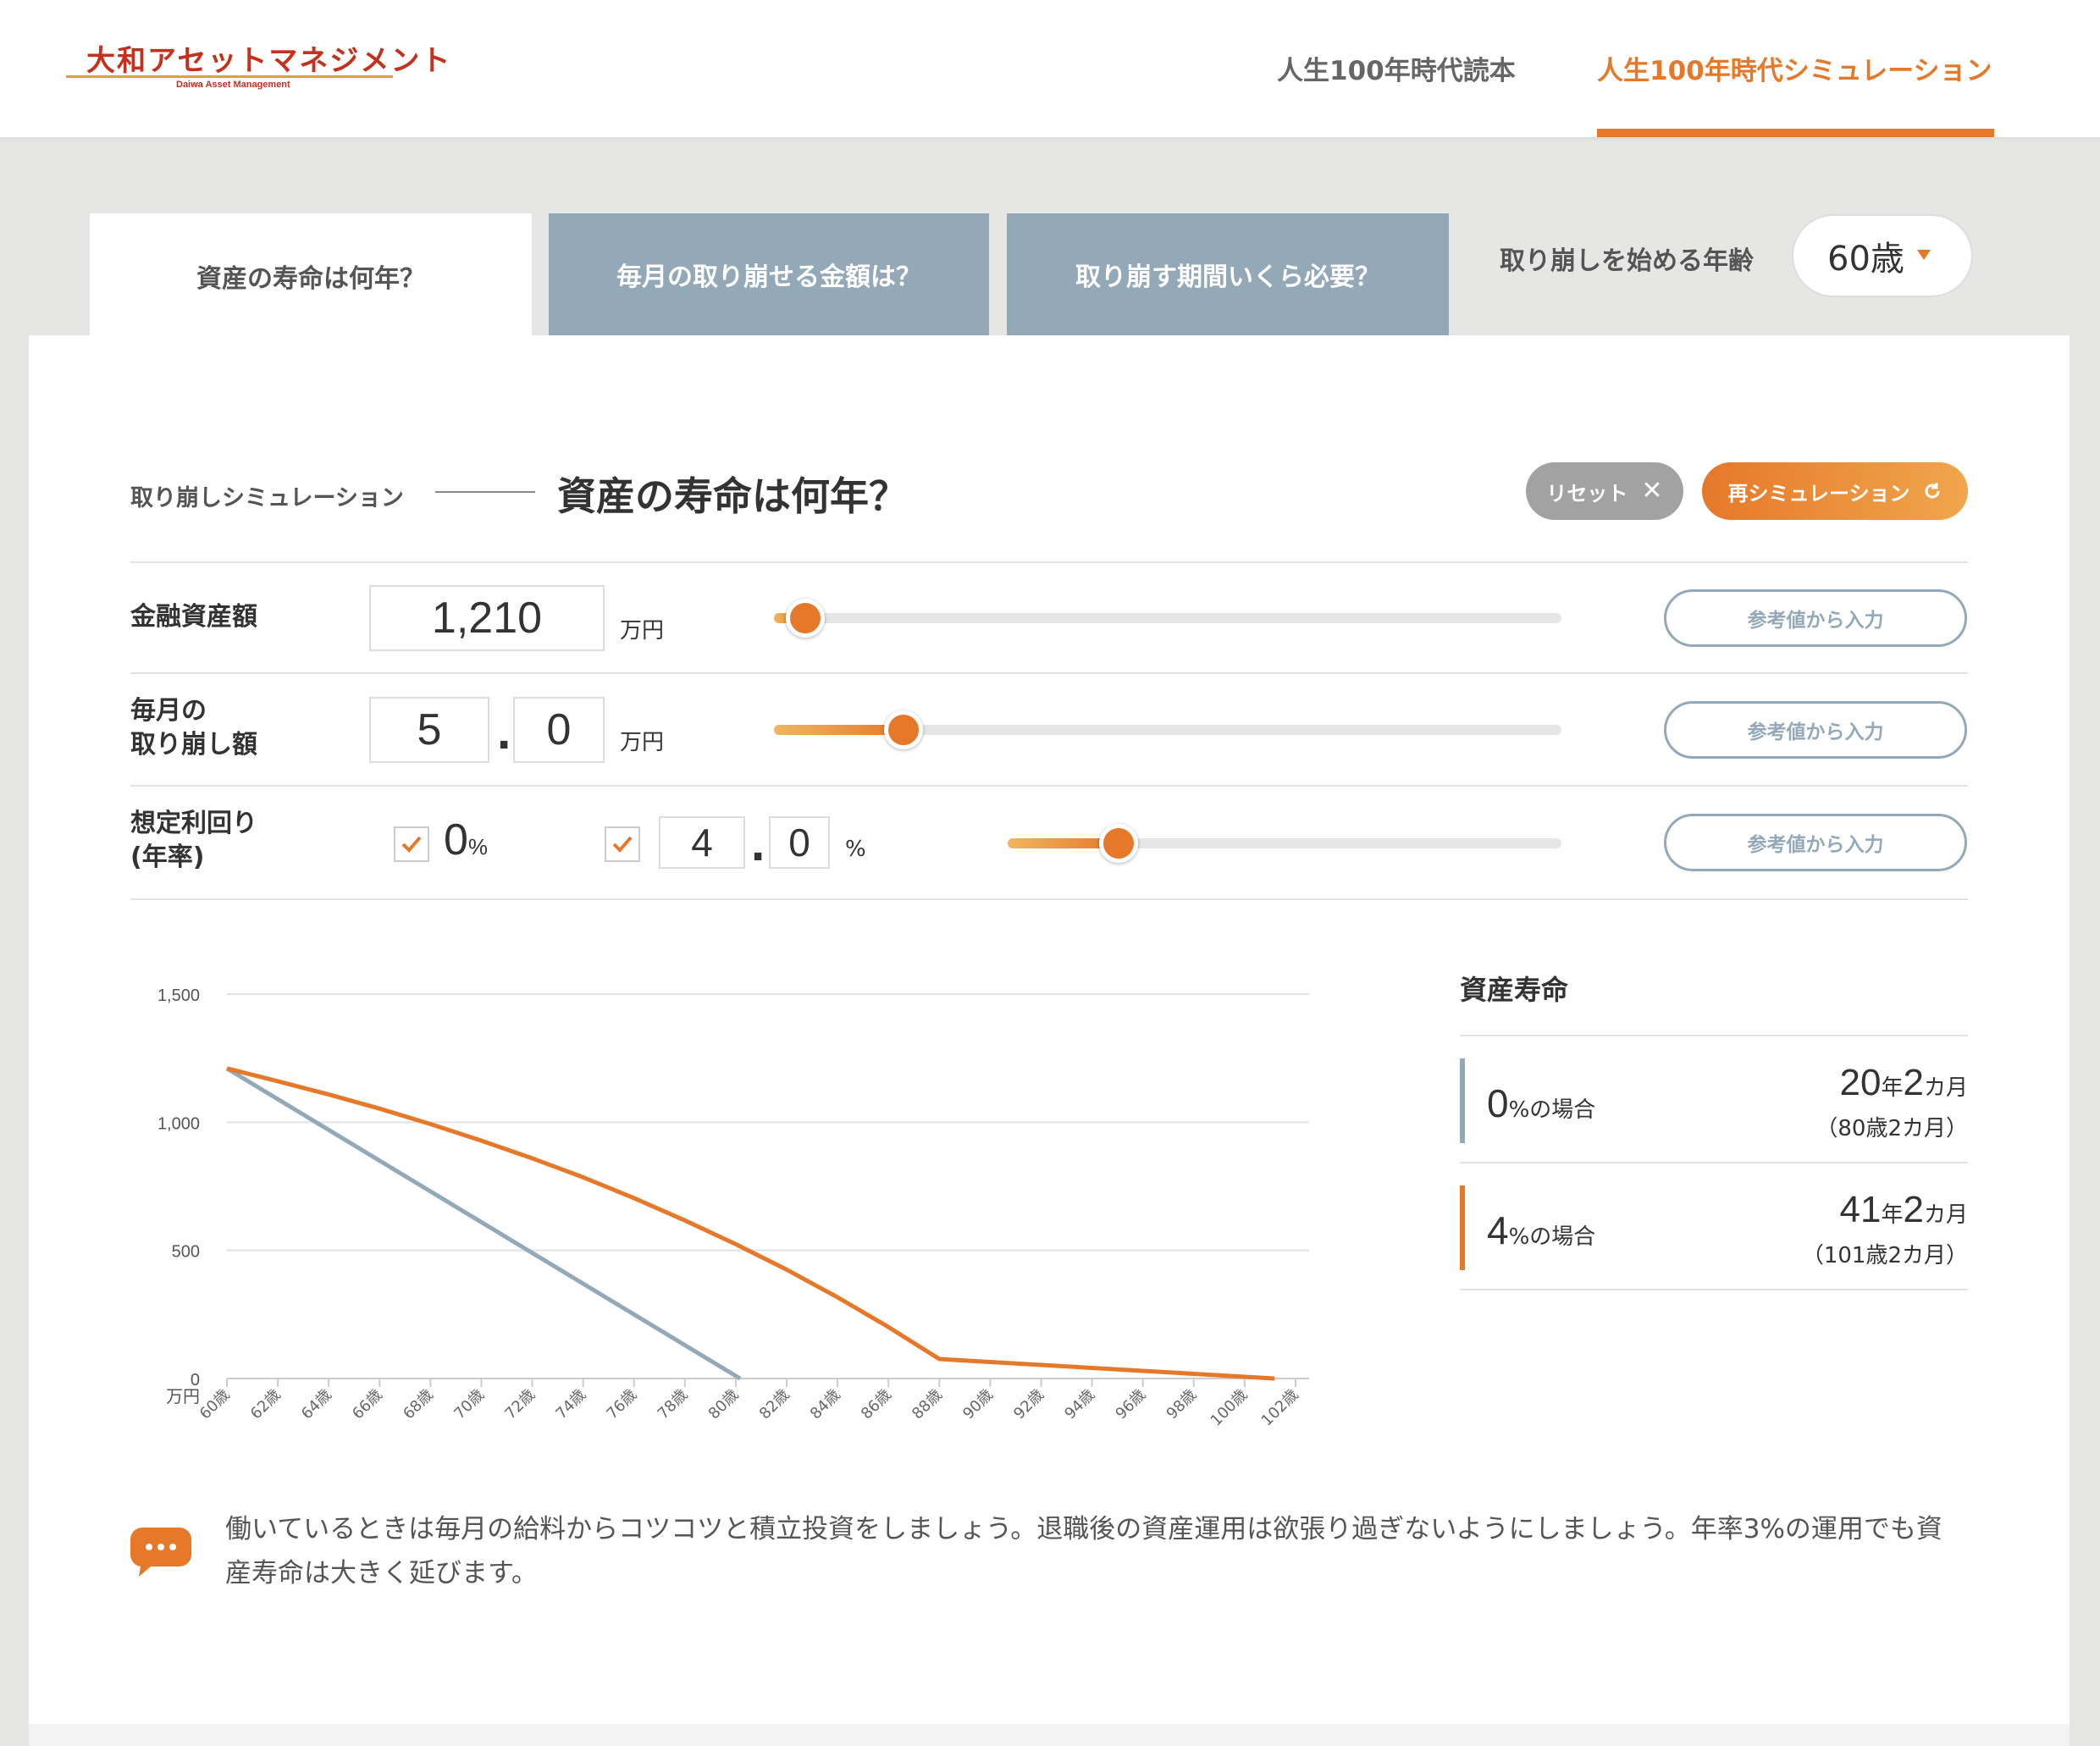 Image resolution: width=2100 pixels, height=1746 pixels. What do you see at coordinates (1818, 493) in the screenshot?
I see `resimulate-label: 再シミュレーション` at bounding box center [1818, 493].